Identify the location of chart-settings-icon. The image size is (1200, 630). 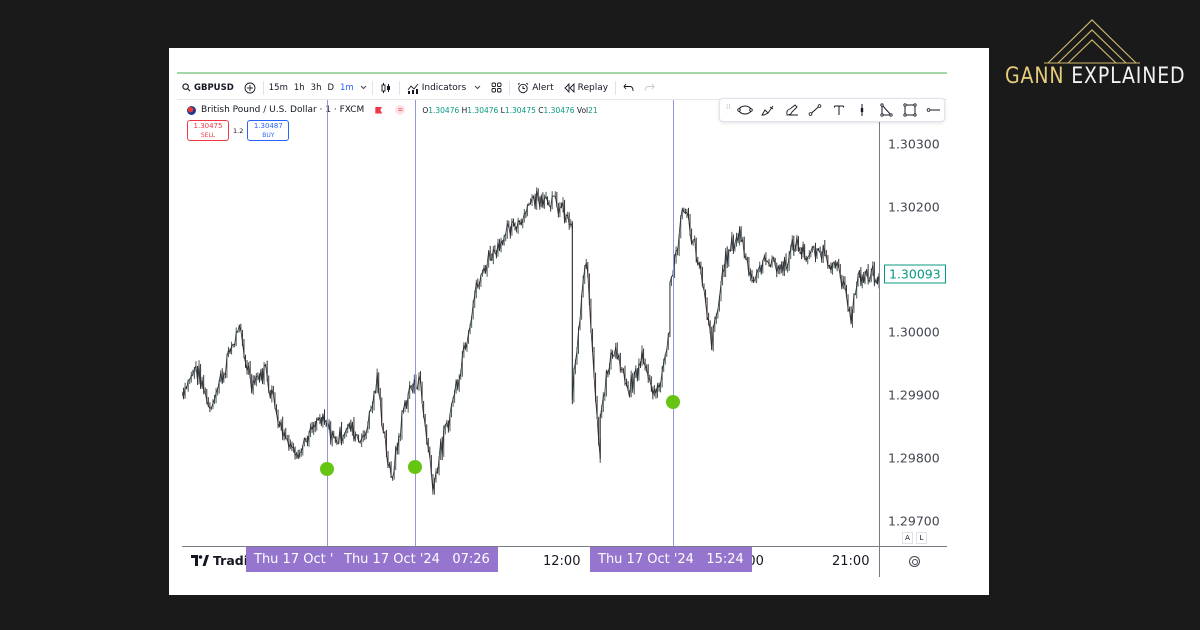
(914, 561).